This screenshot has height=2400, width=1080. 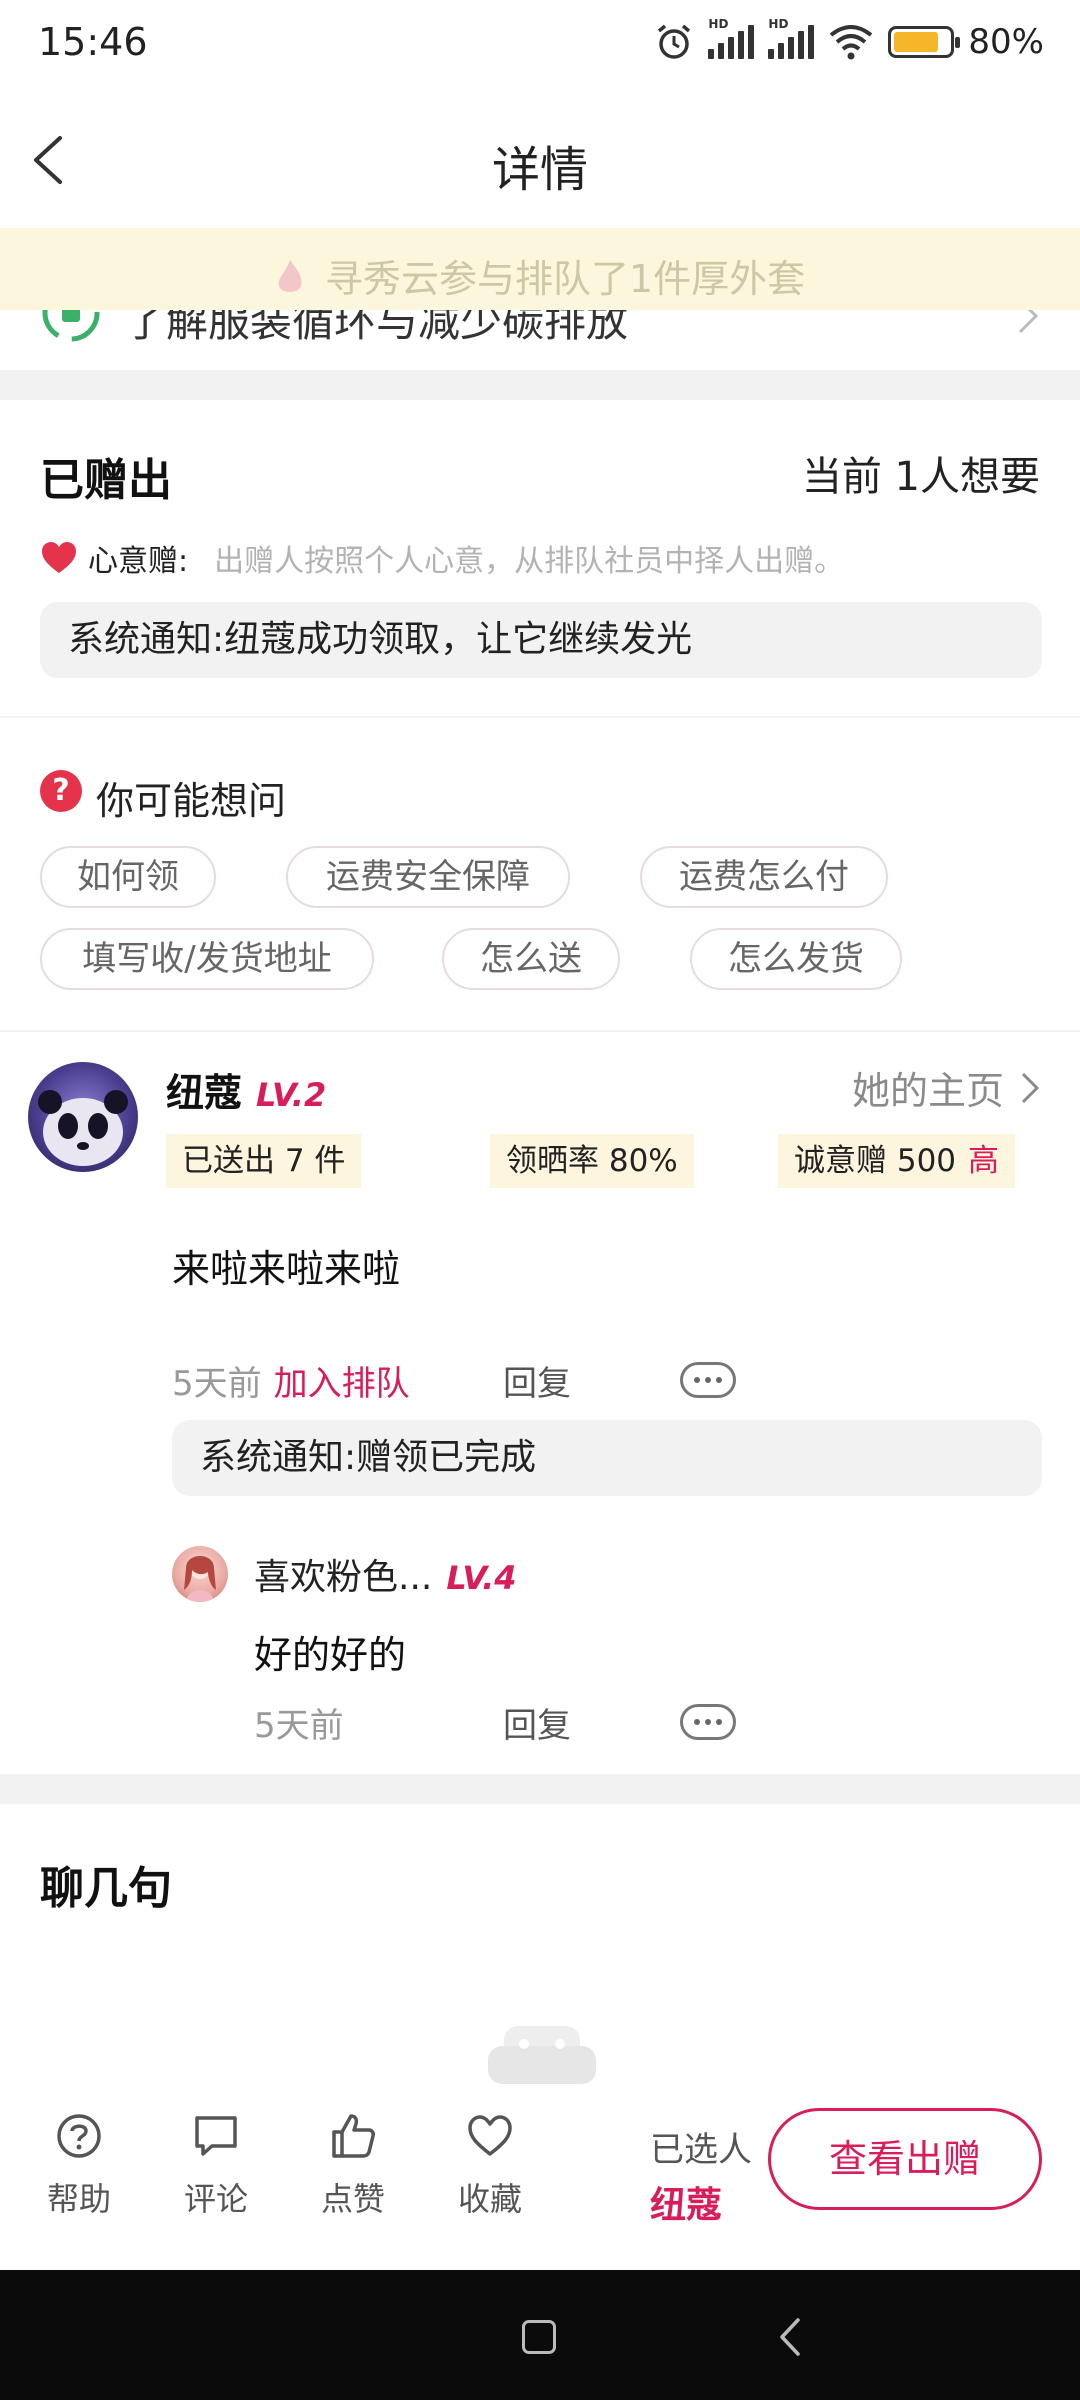 I want to click on tab-label: 收藏, so click(x=489, y=2199).